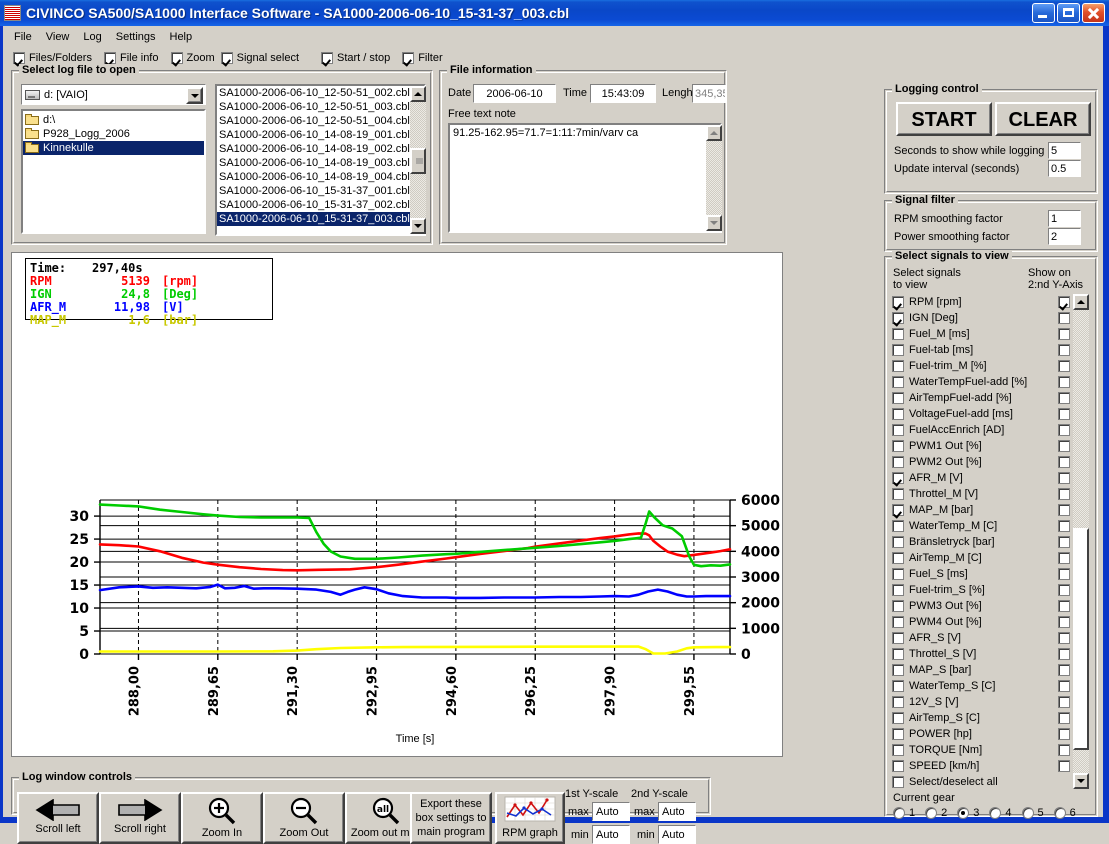  I want to click on signal-row: Fuel-trim_M [%], so click(981, 366).